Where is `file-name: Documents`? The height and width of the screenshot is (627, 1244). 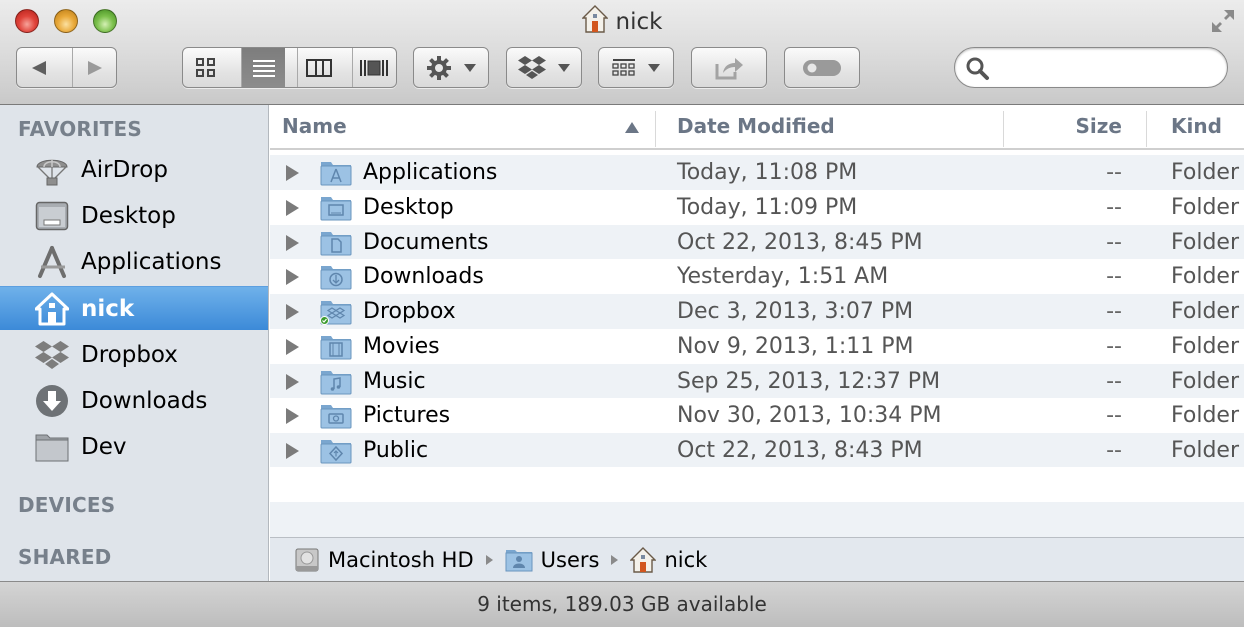
file-name: Documents is located at coordinates (426, 242).